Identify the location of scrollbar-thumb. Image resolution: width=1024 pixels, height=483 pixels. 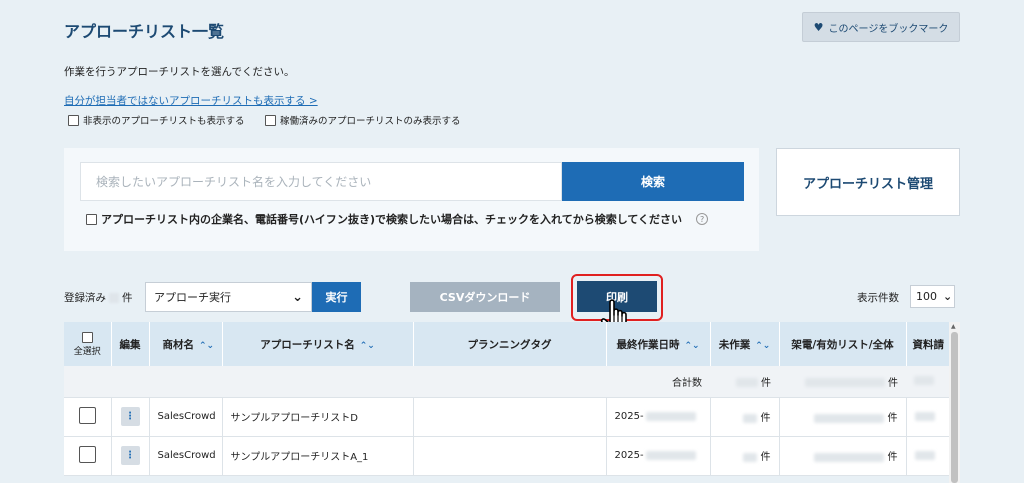
(954, 407).